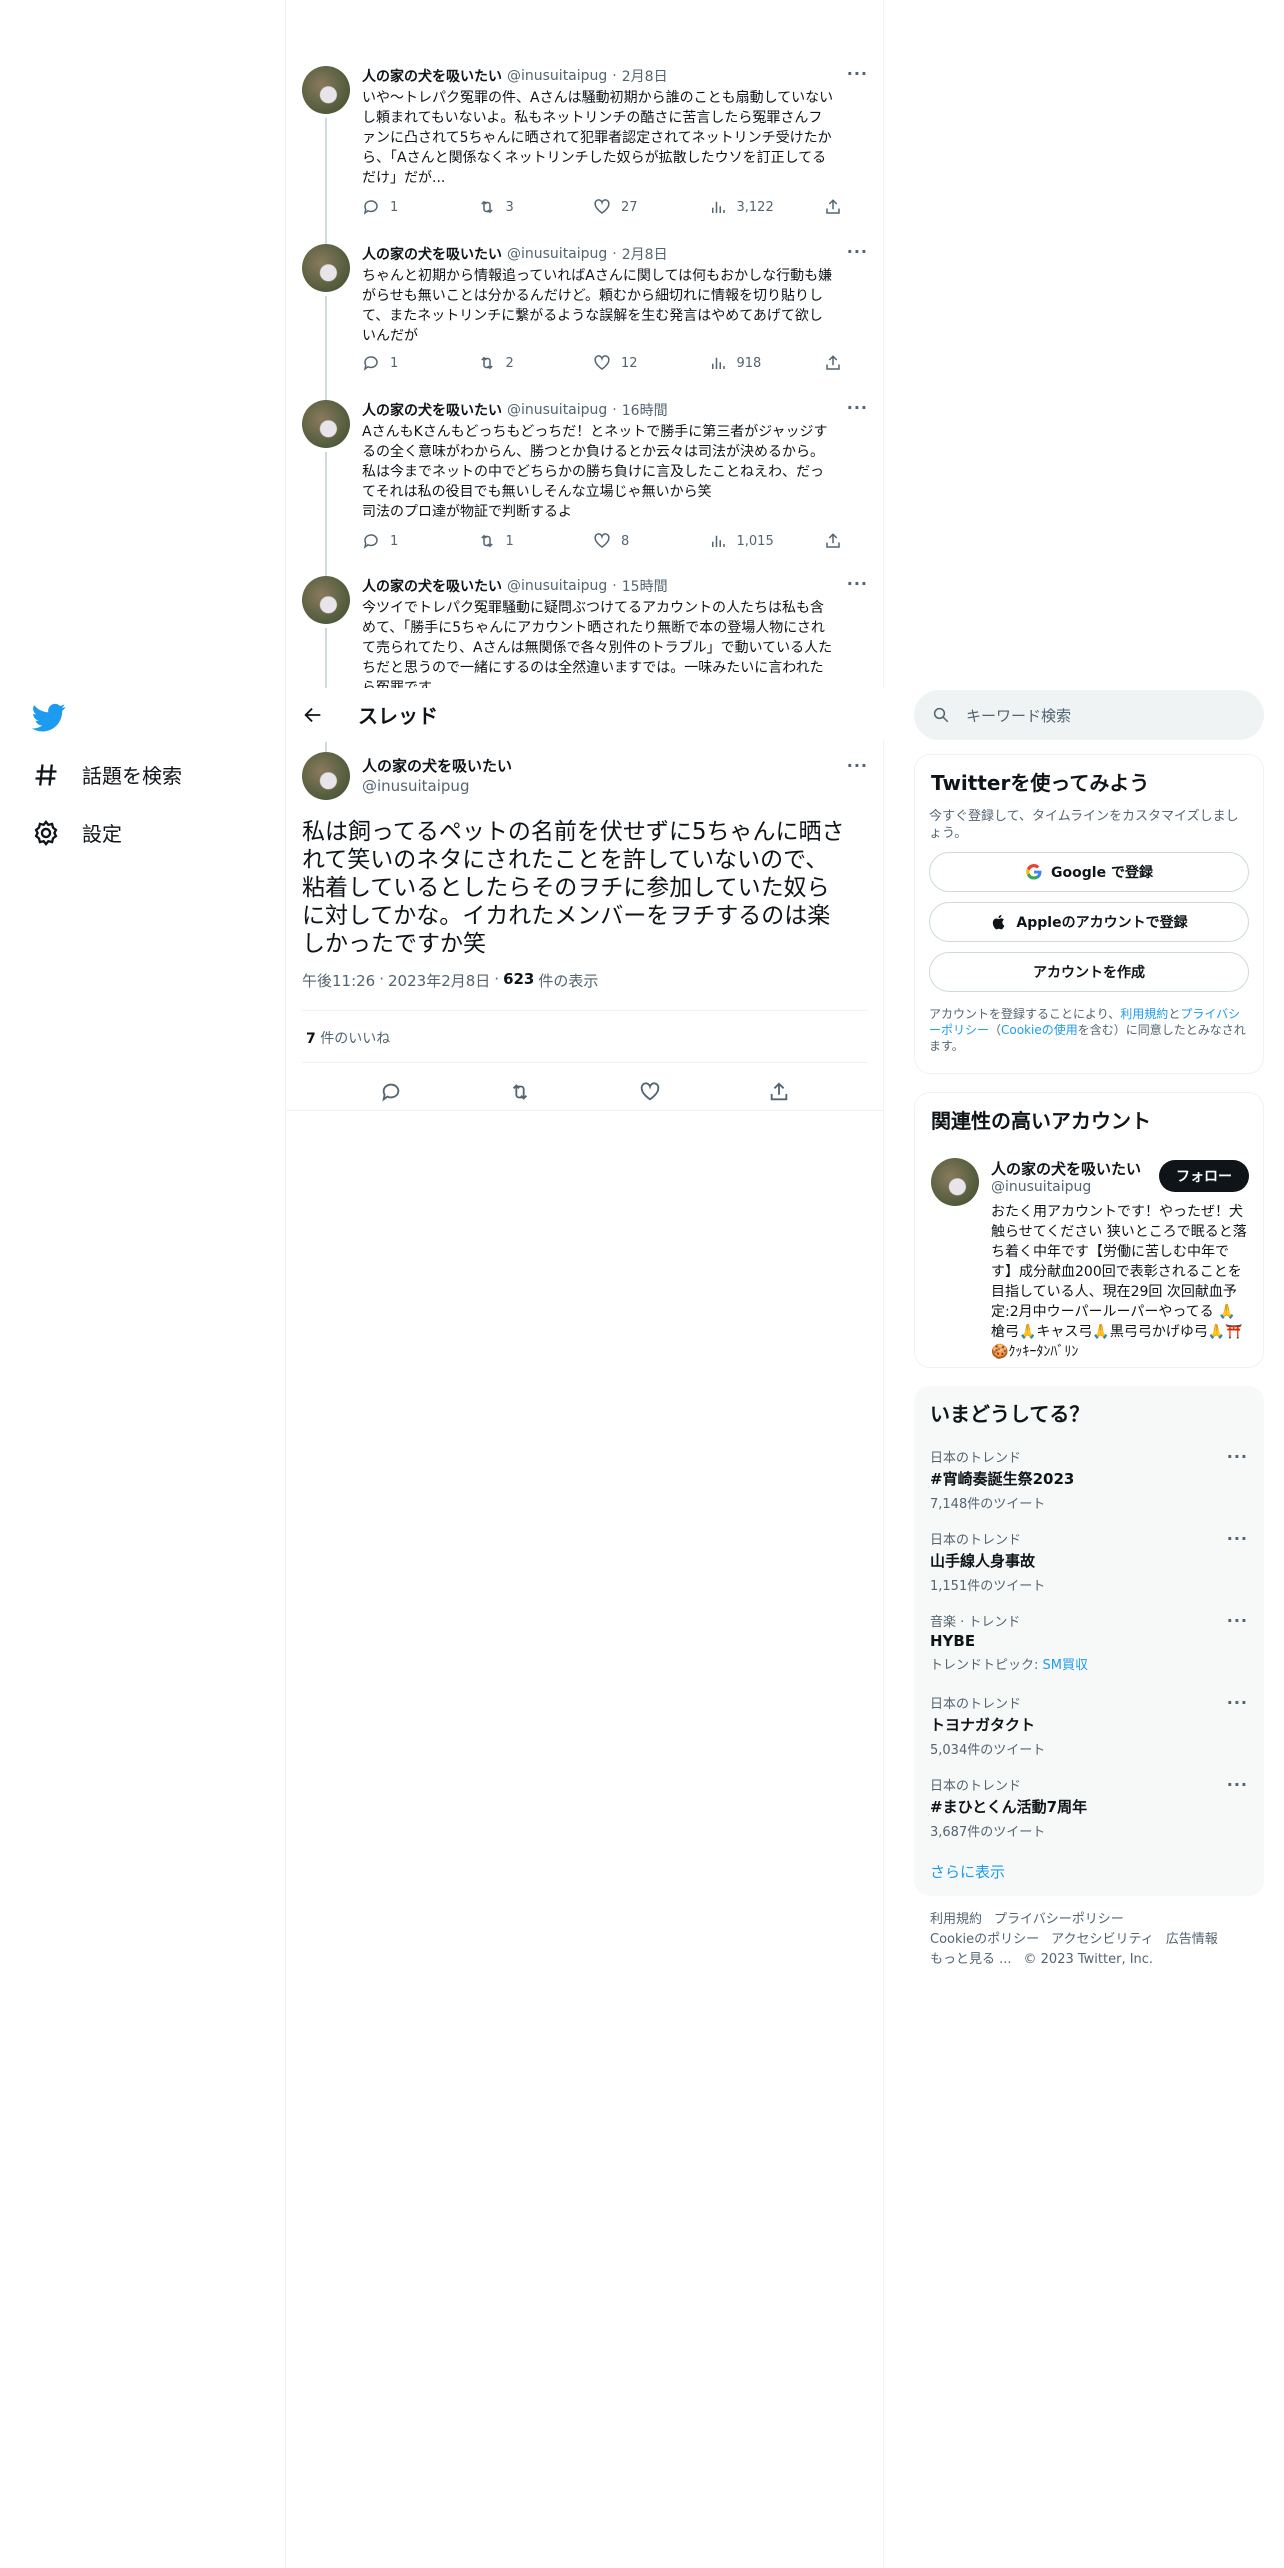  Describe the element at coordinates (1102, 1939) in the screenshot. I see `footer-accessibility: アクセシビリティ` at that location.